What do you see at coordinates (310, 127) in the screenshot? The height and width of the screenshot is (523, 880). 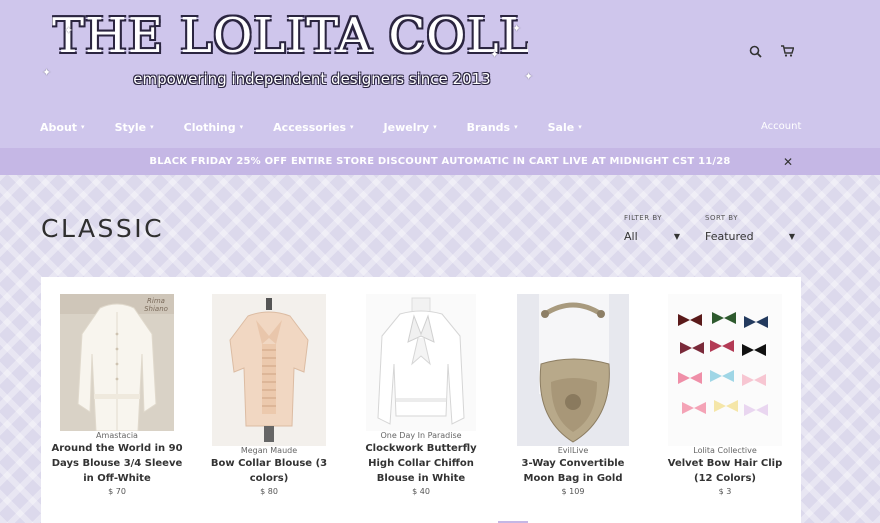 I see `nav-label: Accessories` at bounding box center [310, 127].